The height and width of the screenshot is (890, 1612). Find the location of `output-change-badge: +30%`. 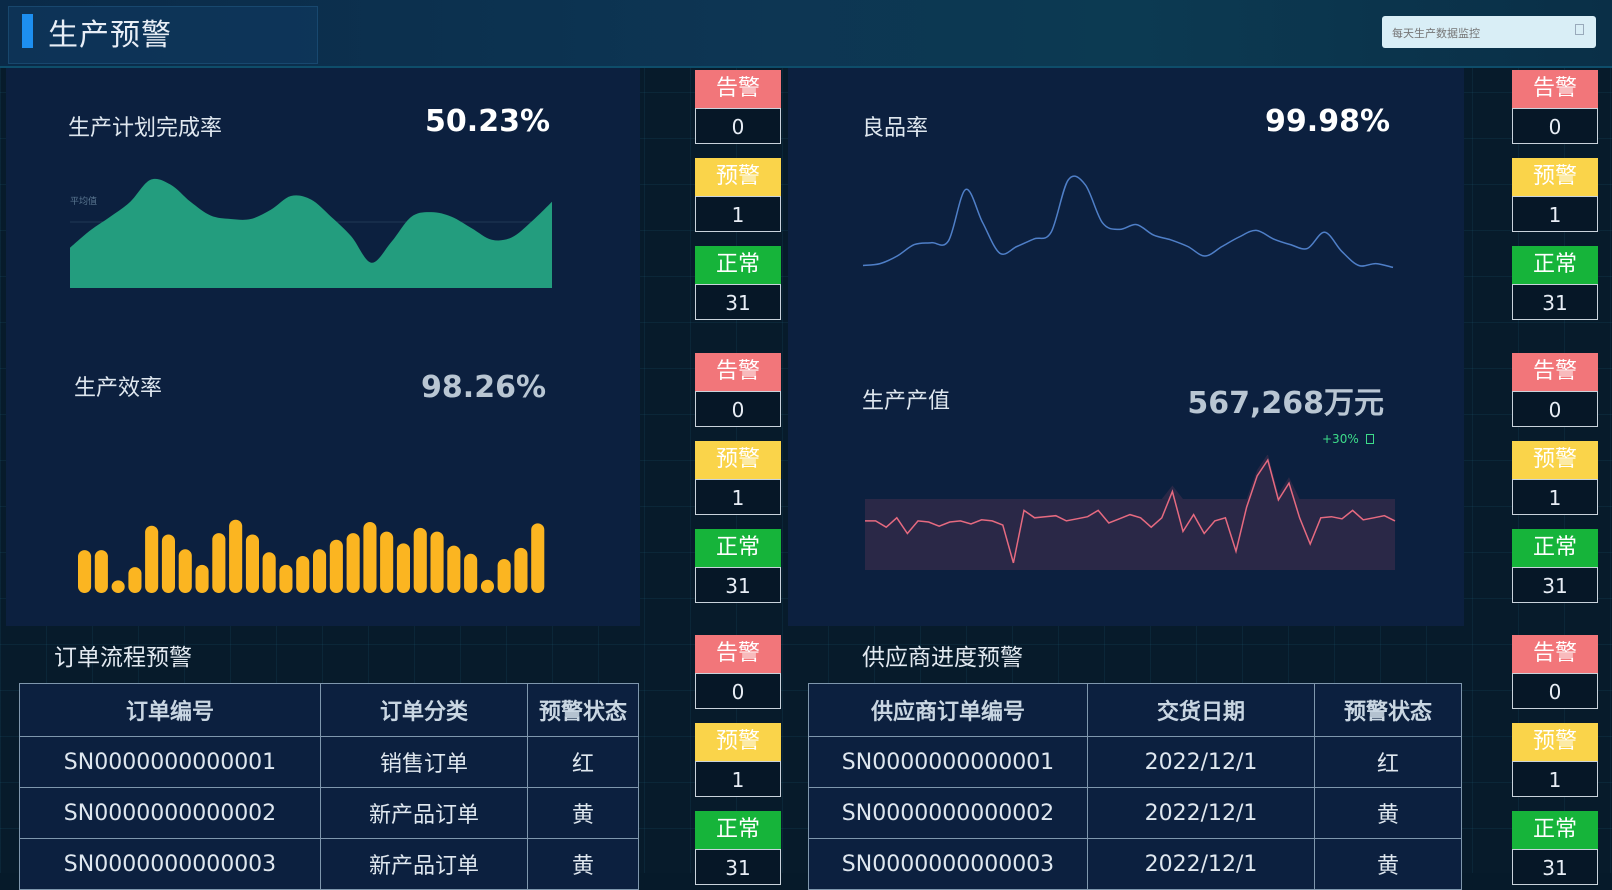

output-change-badge: +30% is located at coordinates (1348, 439).